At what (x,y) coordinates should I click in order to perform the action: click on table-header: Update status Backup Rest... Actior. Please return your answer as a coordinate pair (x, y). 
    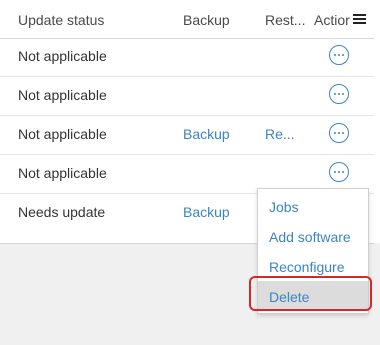
    Looking at the image, I should click on (187, 19).